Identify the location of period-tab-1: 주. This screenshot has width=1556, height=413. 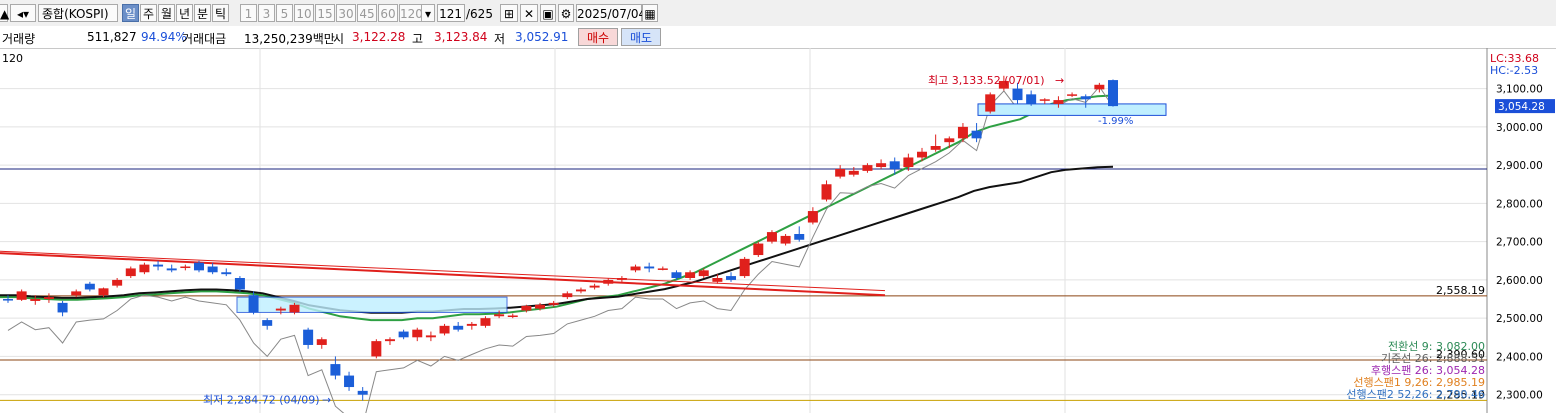
(148, 13).